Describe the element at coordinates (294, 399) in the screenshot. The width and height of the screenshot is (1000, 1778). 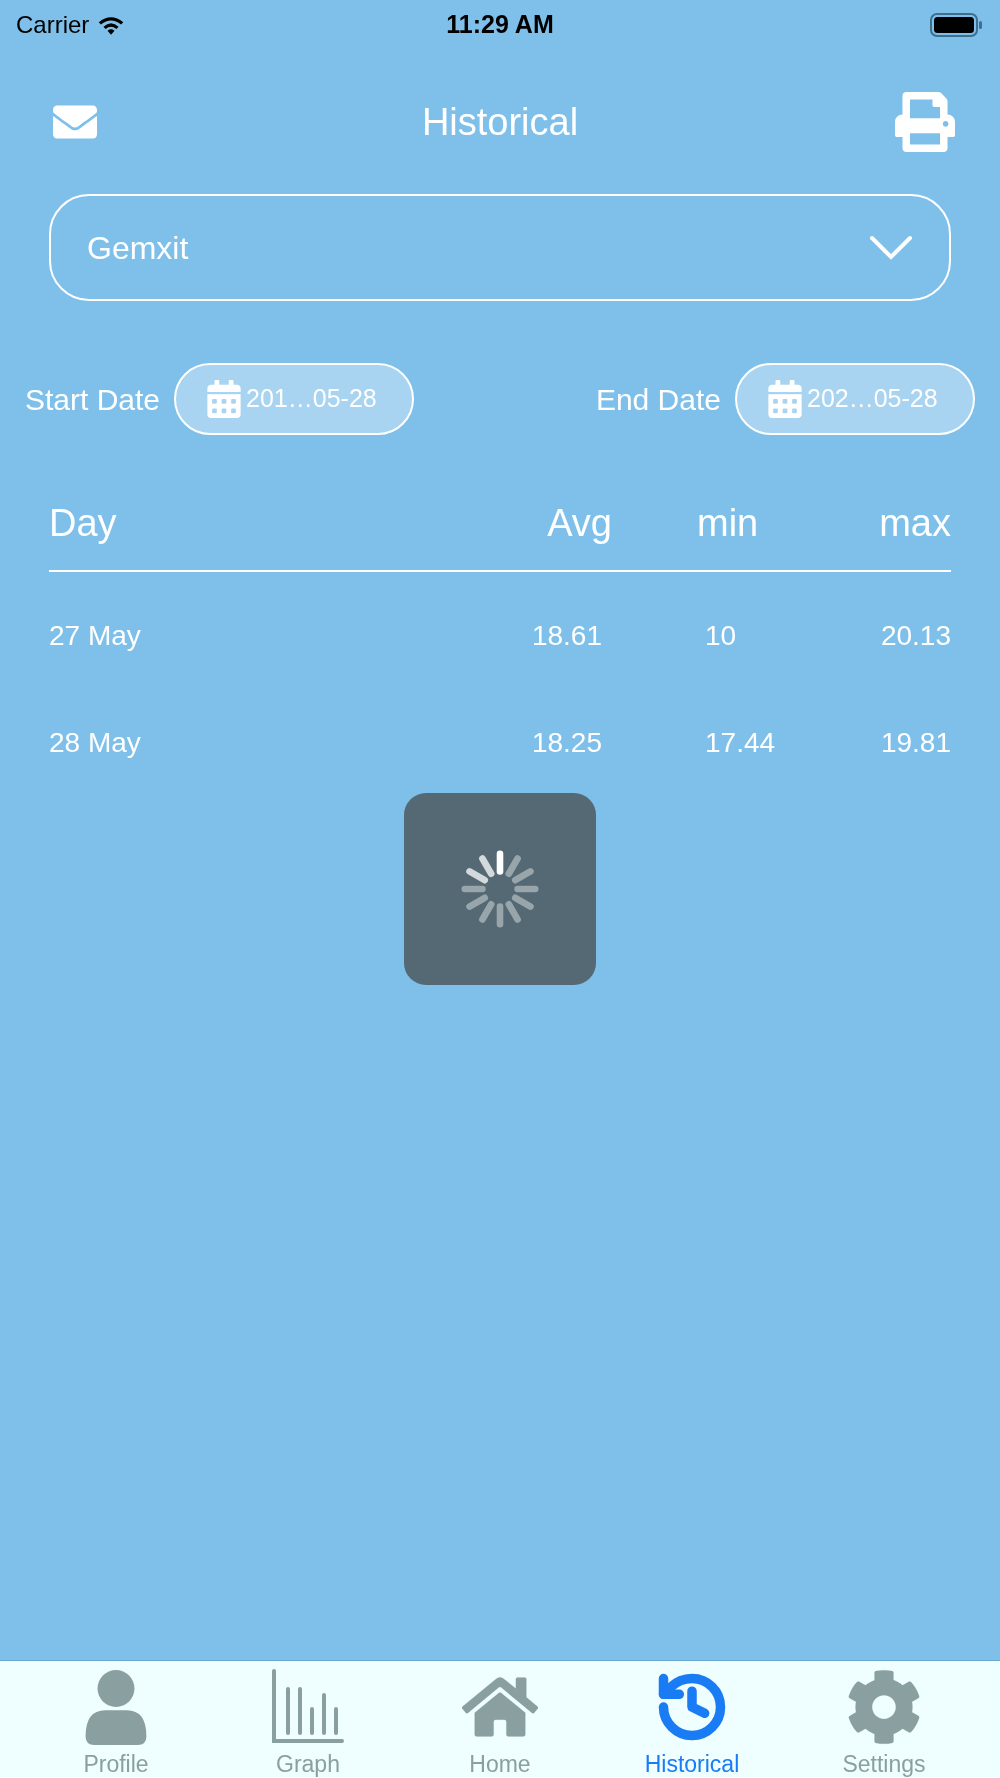
I see `date-field: 201…05-28` at that location.